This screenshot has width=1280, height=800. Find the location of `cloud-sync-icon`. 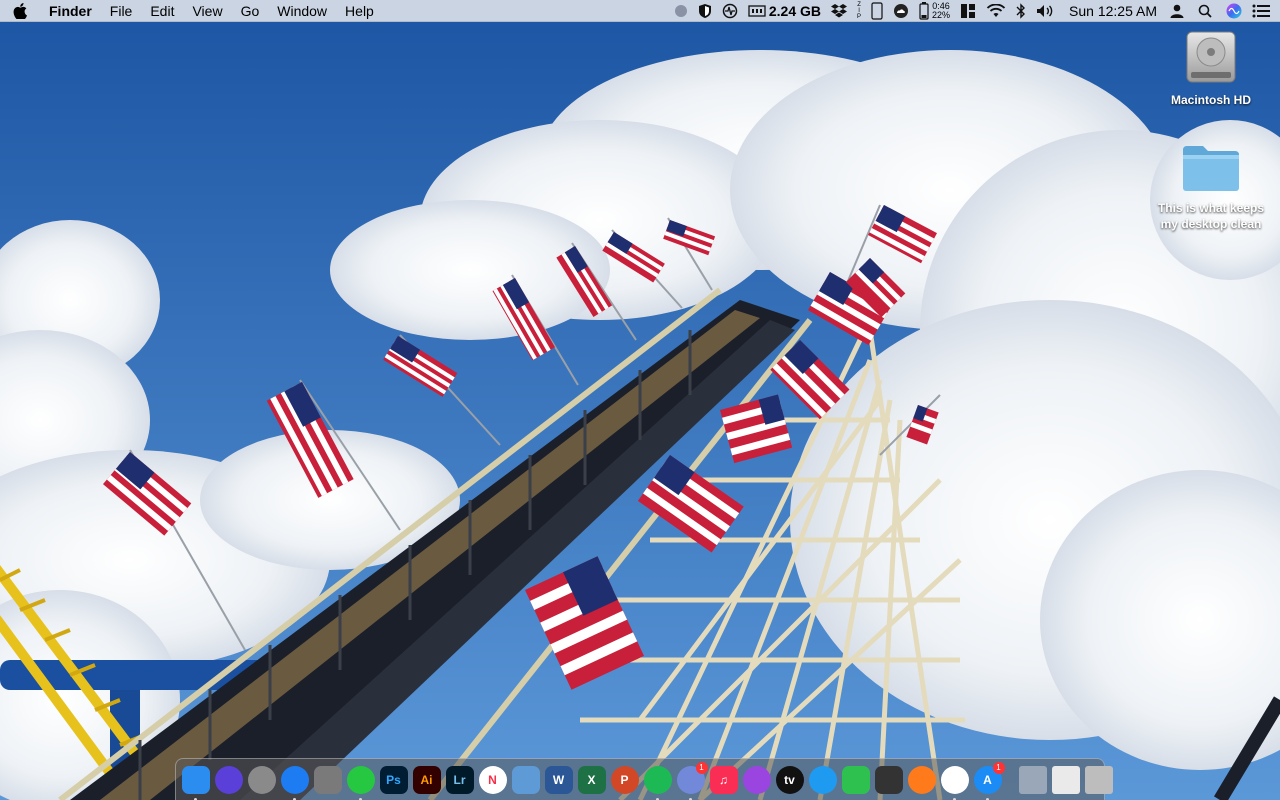

cloud-sync-icon is located at coordinates (901, 11).